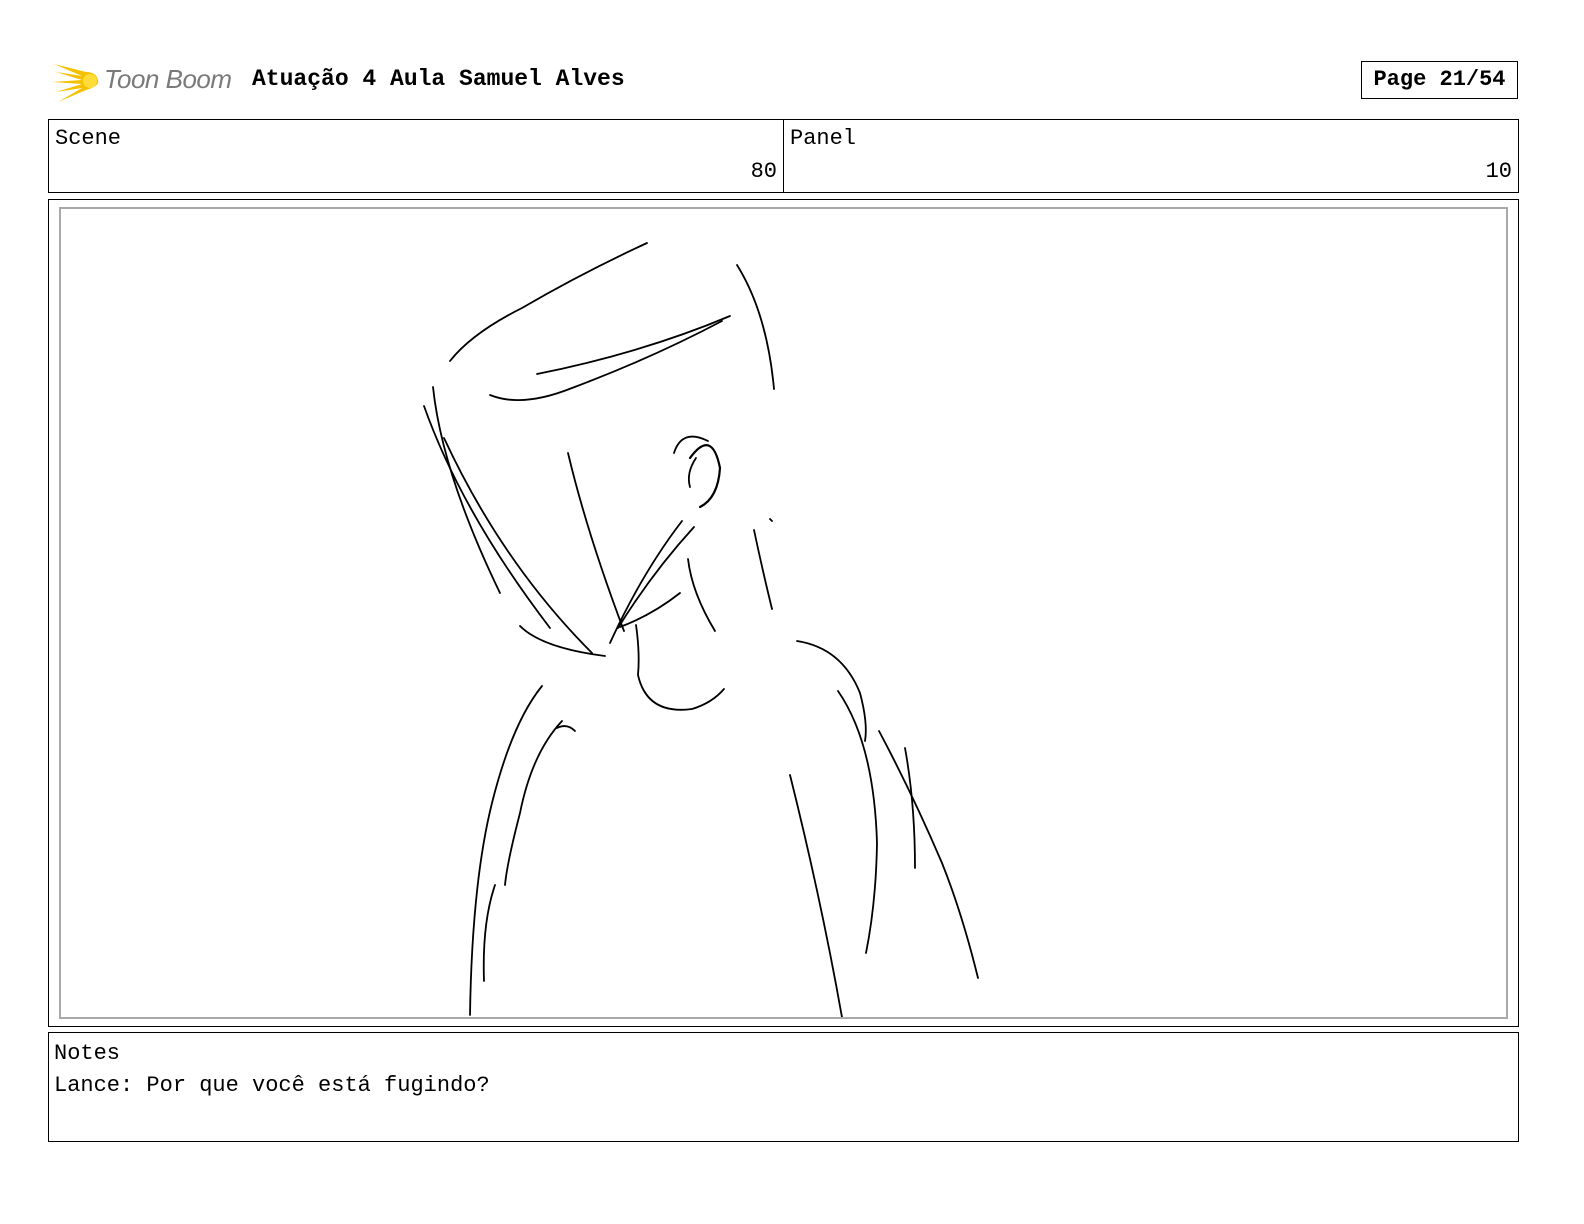  What do you see at coordinates (416, 156) in the screenshot?
I see `scene-cell: Scene 80` at bounding box center [416, 156].